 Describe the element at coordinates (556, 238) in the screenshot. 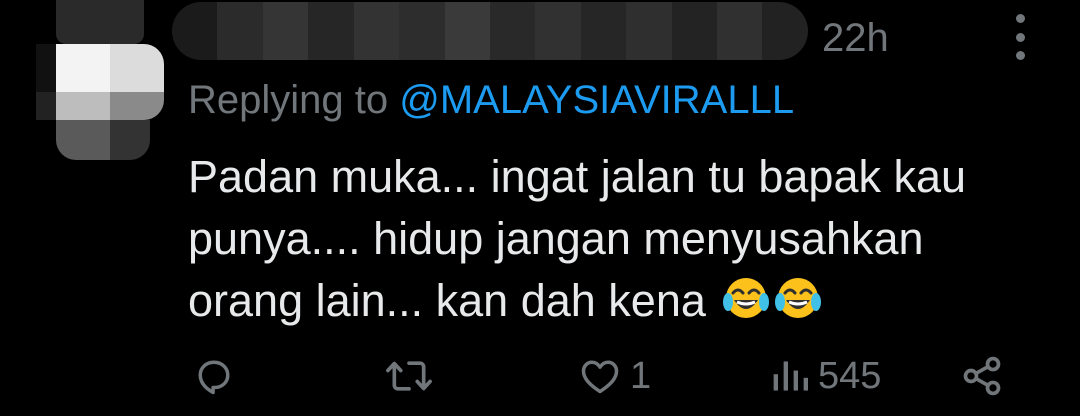

I see `tweet-text-line: punya.... hidup jangan menyusahkan` at that location.